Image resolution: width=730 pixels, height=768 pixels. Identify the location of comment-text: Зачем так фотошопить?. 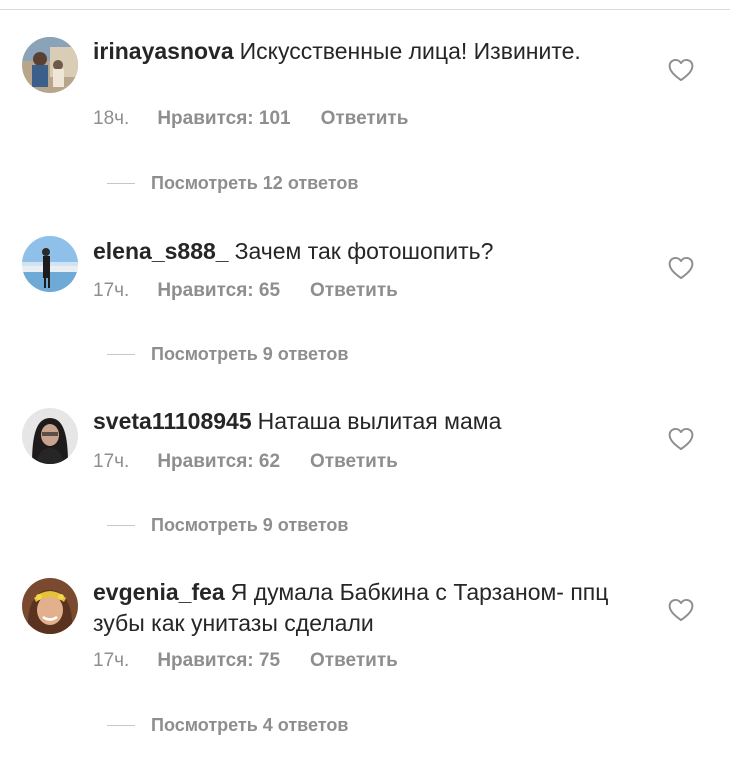
(364, 251).